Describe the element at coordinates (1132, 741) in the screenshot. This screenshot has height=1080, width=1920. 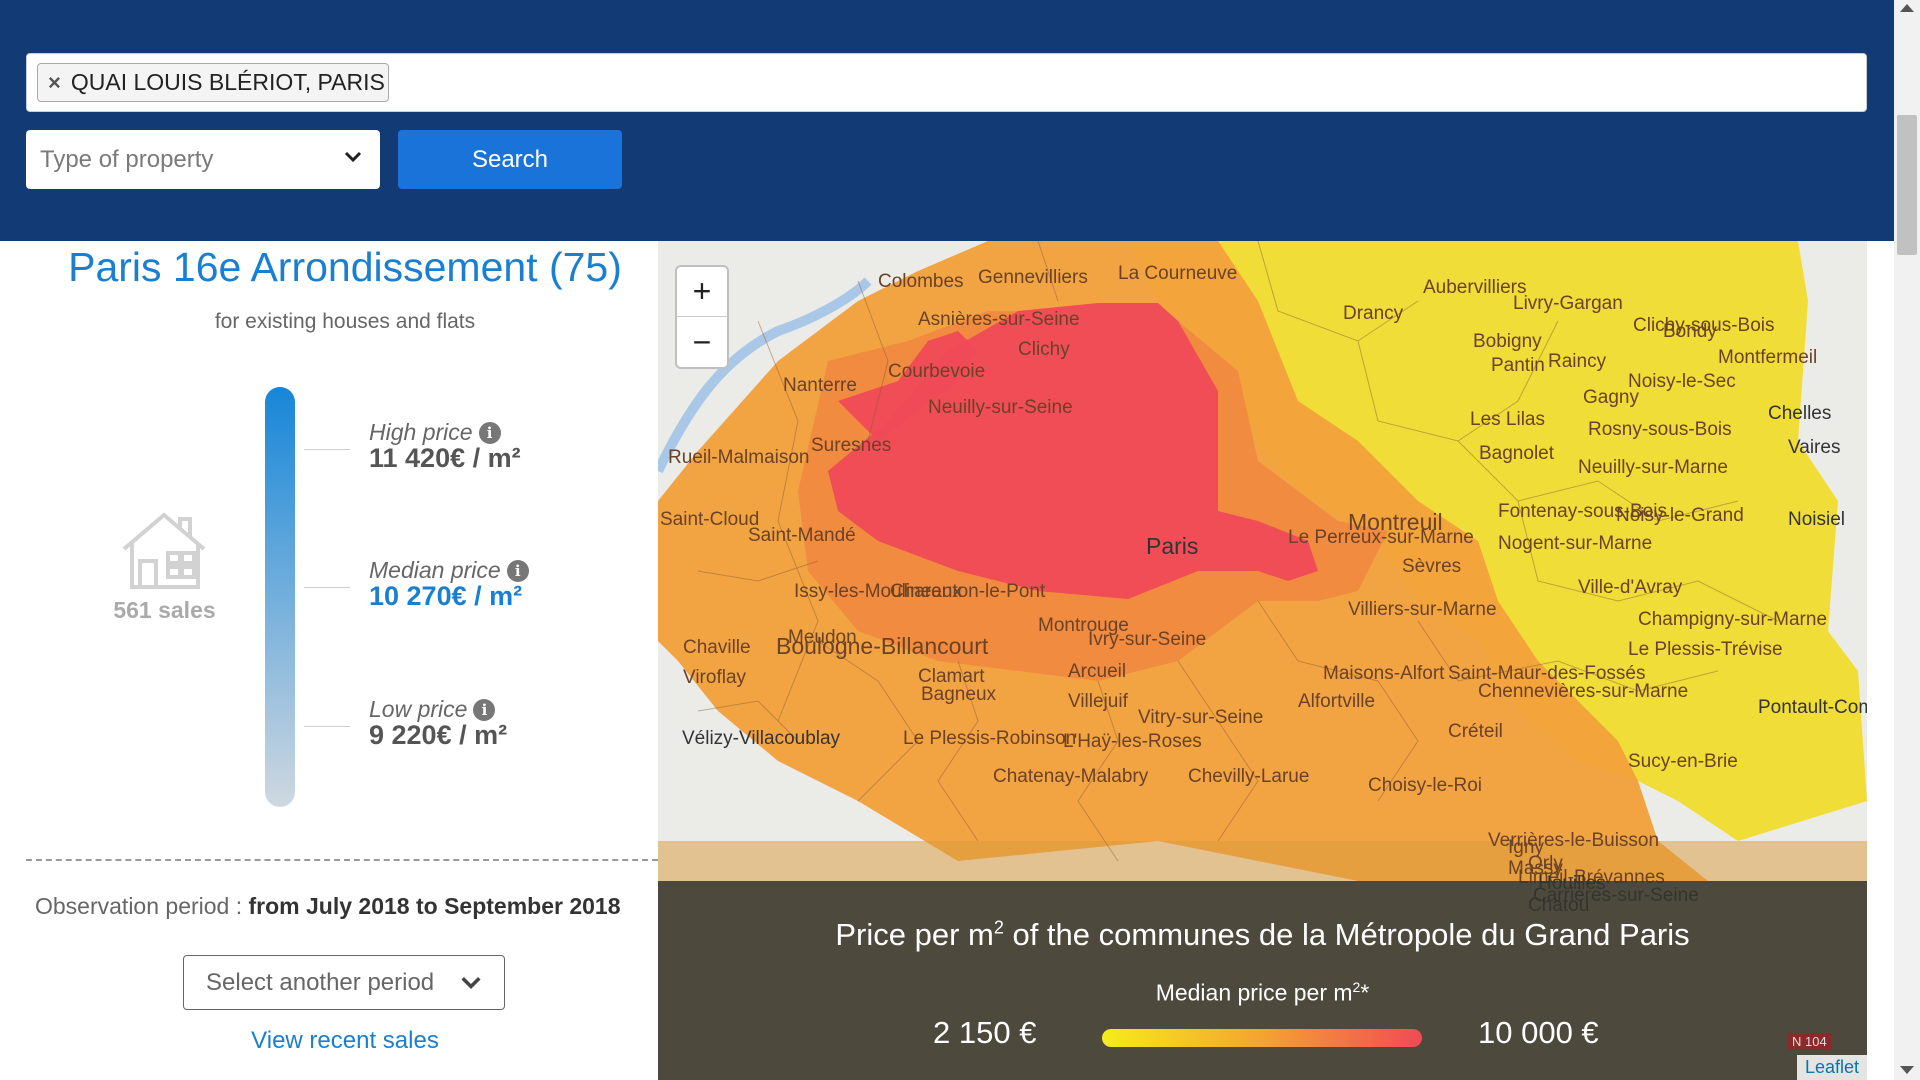
I see `map-place-label: L'Haÿ-les-Roses` at that location.